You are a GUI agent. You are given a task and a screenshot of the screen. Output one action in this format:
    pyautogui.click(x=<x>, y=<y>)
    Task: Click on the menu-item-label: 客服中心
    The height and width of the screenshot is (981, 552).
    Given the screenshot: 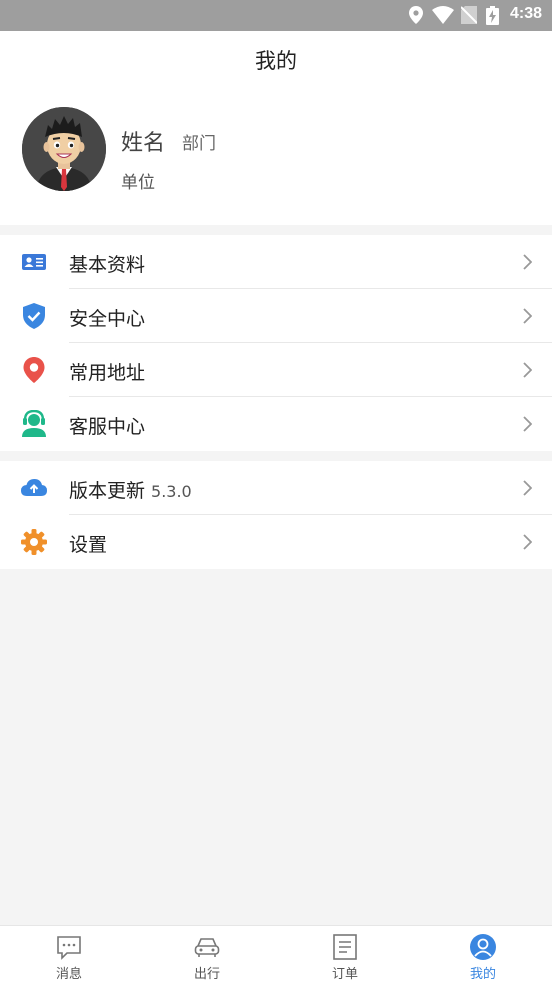 What is the action you would take?
    pyautogui.click(x=107, y=427)
    